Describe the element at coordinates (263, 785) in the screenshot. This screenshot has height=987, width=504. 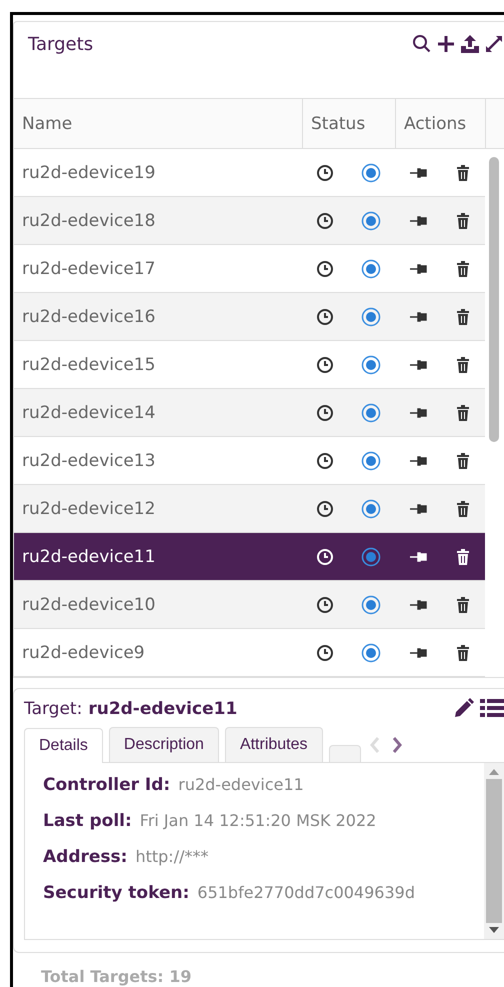
I see `detail-field: Controller Id: ru2d-edevice11` at that location.